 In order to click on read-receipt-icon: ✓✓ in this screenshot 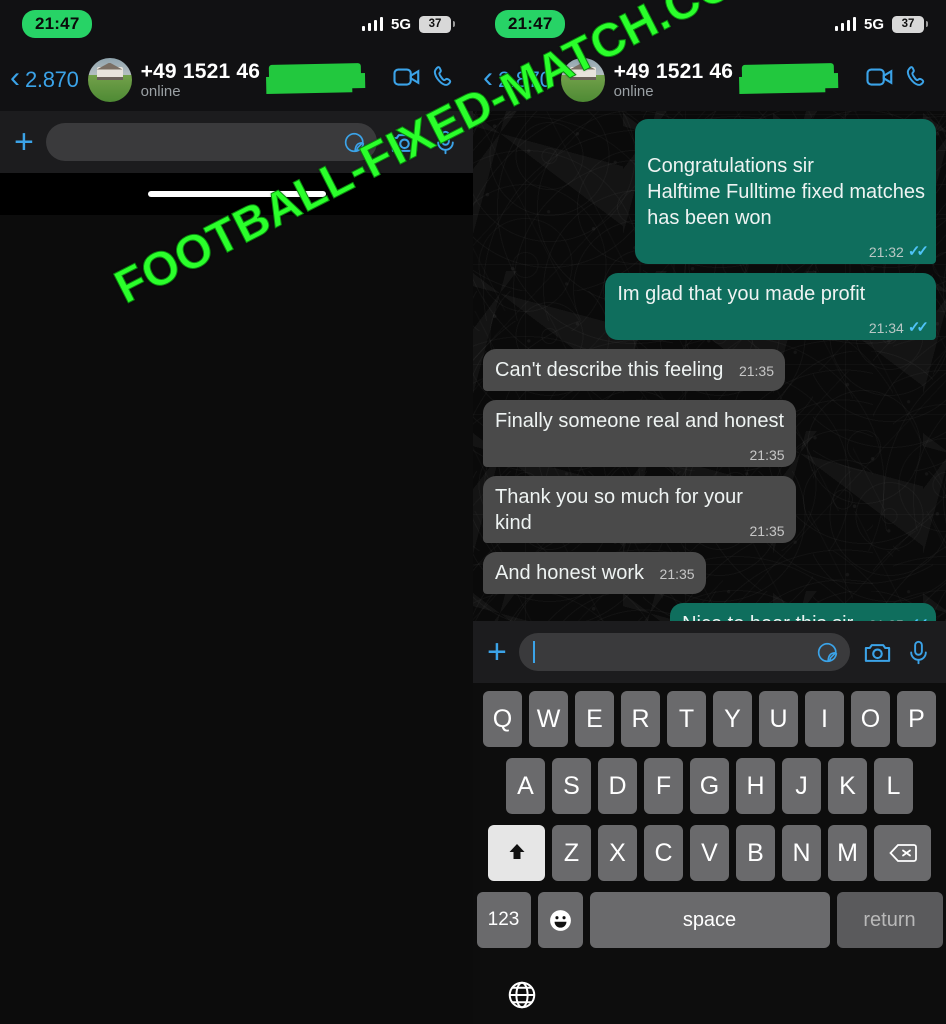, I will do `click(918, 327)`.